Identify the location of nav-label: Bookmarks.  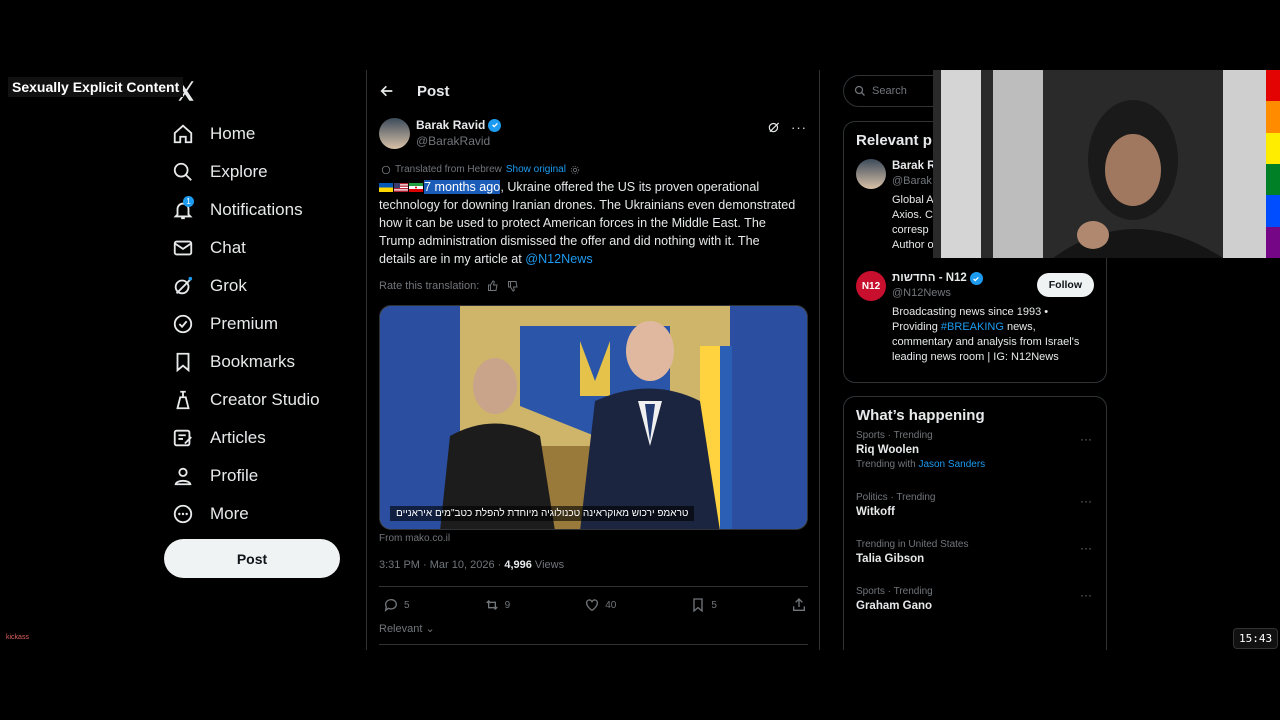
(253, 361).